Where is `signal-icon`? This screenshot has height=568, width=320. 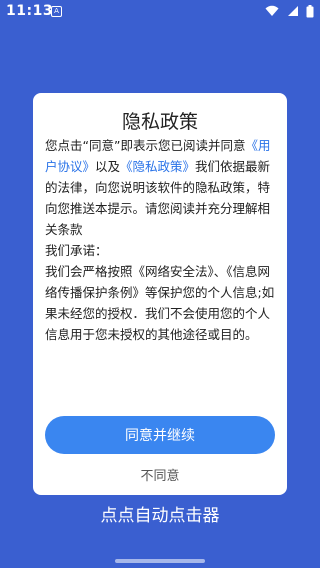
signal-icon is located at coordinates (292, 11).